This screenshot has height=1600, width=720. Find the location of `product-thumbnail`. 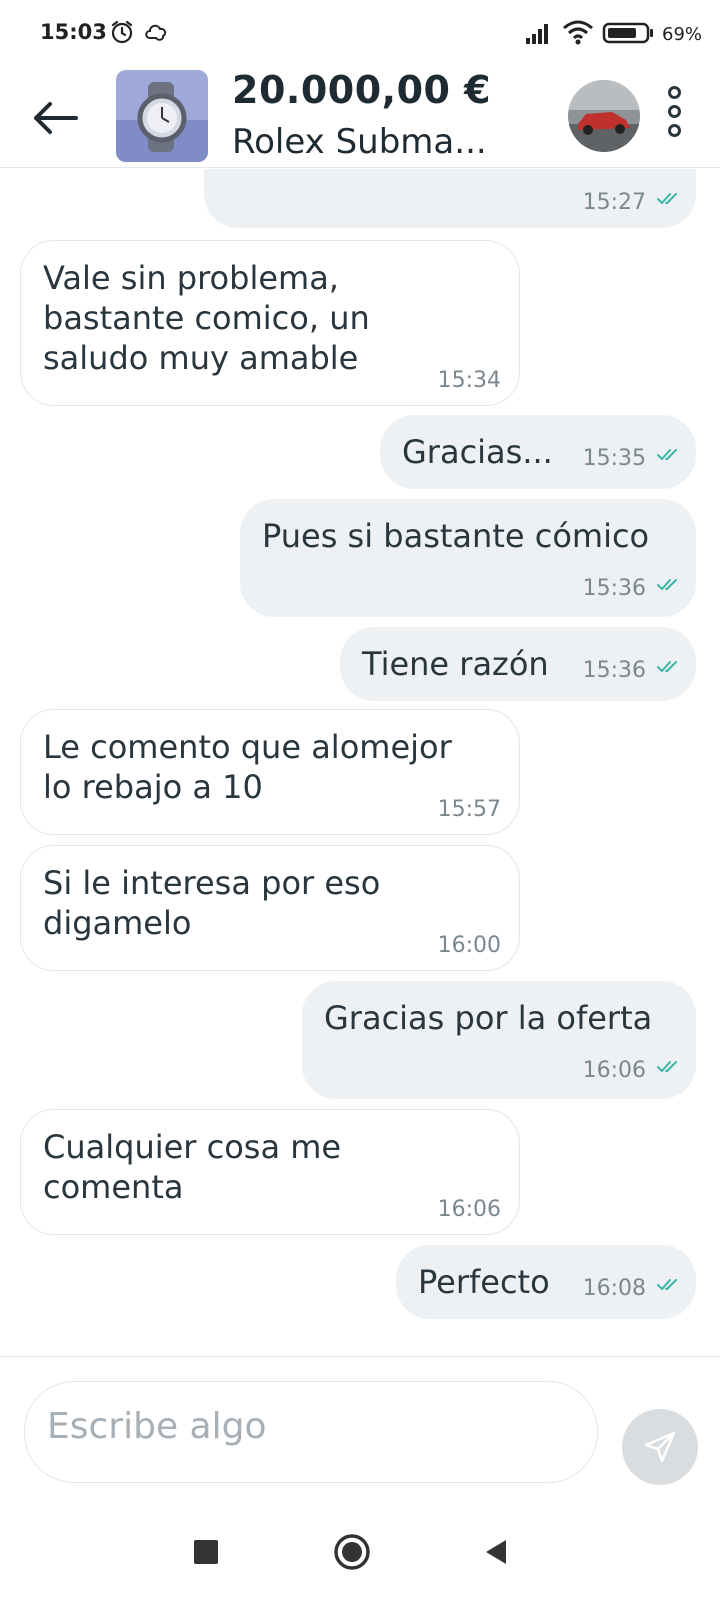

product-thumbnail is located at coordinates (162, 116).